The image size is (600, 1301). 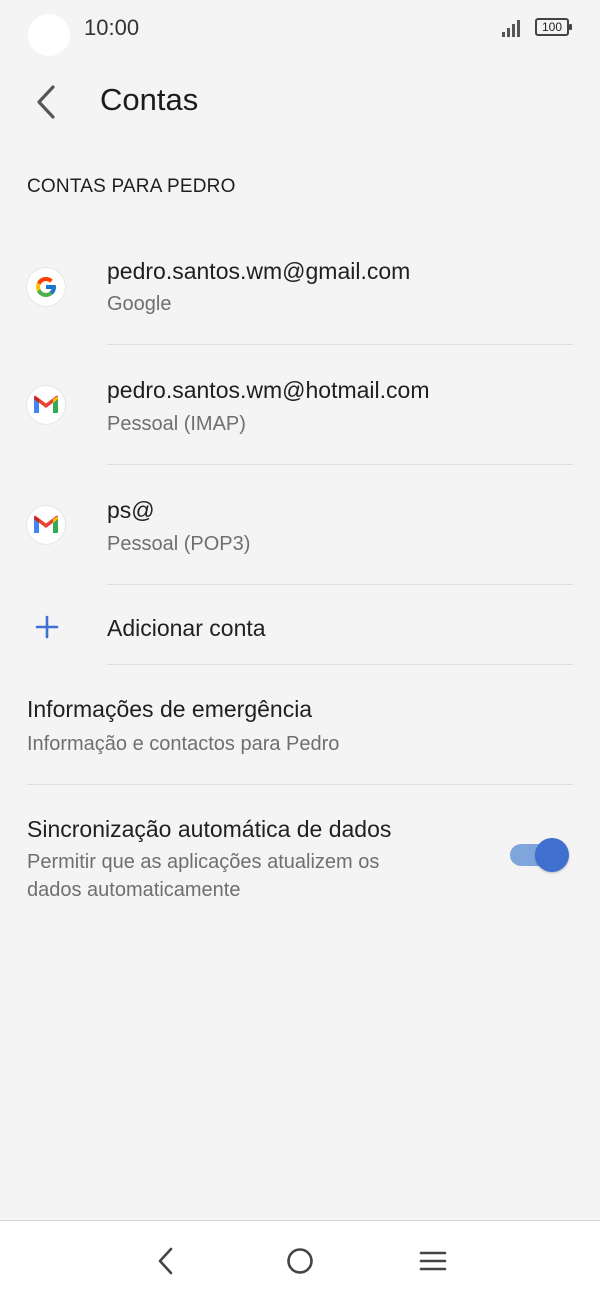 I want to click on nav-menu-button, so click(x=433, y=1261).